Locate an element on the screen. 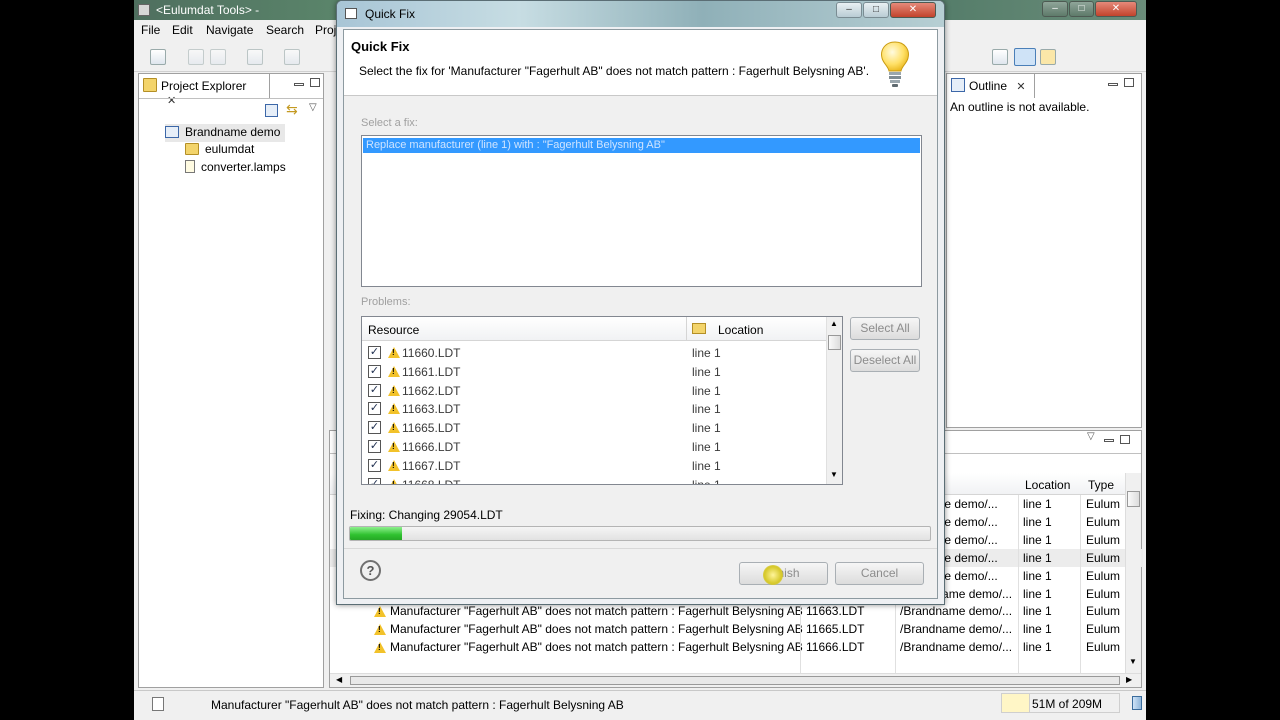 The image size is (1280, 720). link-with-editor-icon: ⇆ is located at coordinates (293, 109).